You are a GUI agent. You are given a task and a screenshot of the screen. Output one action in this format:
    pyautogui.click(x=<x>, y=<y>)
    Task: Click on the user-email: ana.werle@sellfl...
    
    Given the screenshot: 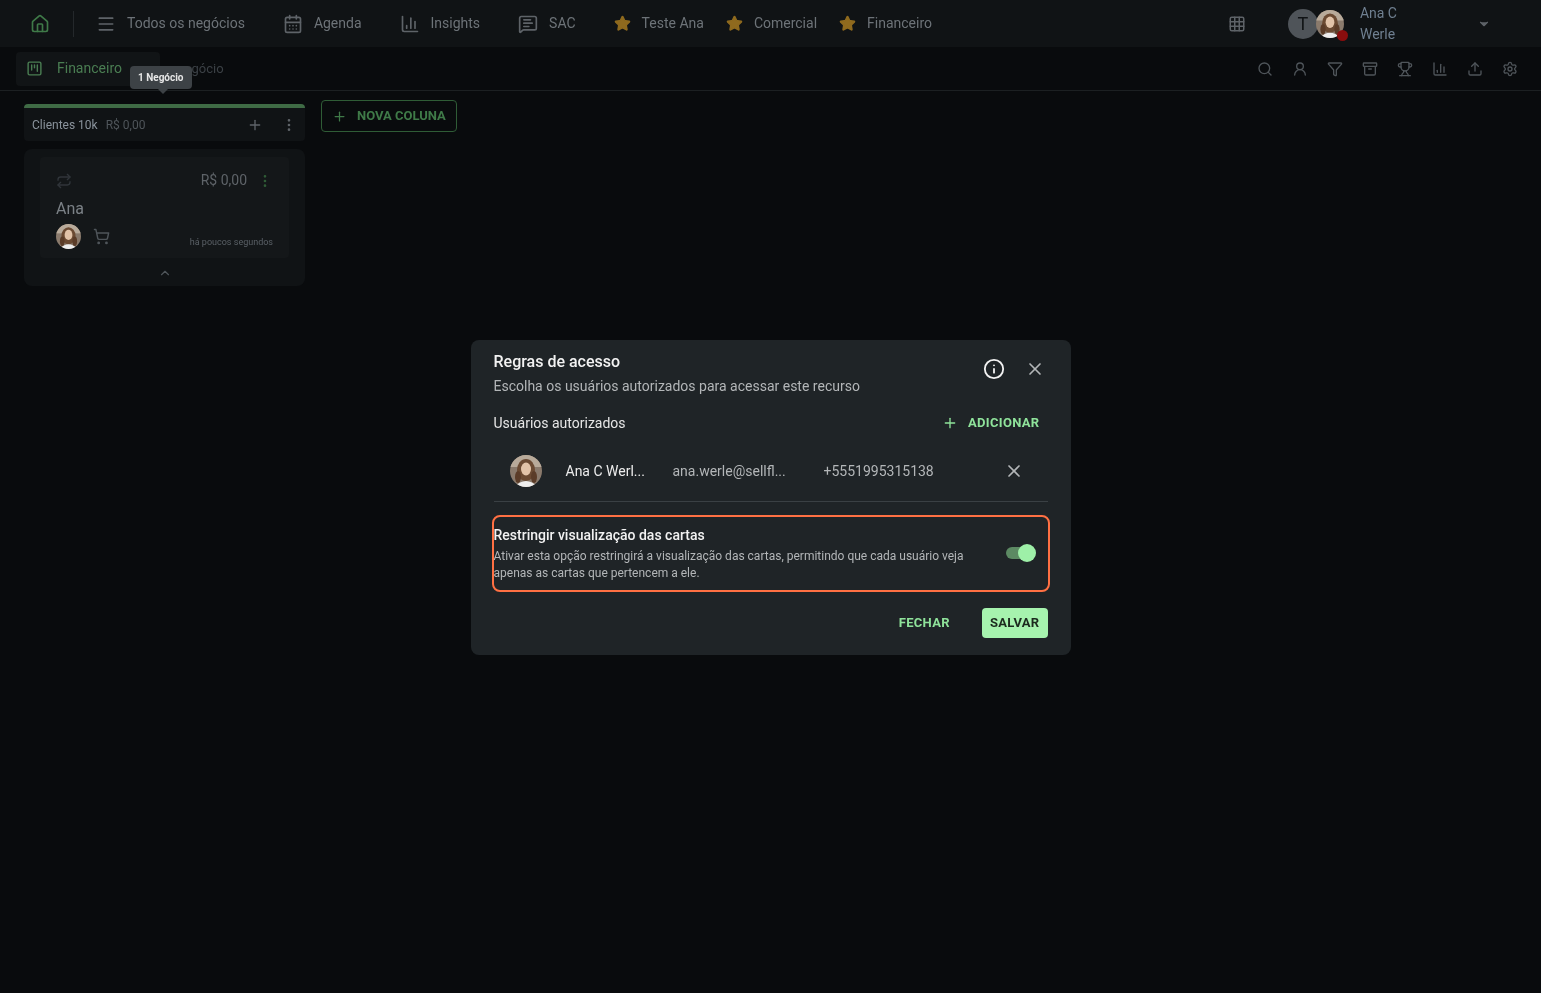 What is the action you would take?
    pyautogui.click(x=729, y=471)
    